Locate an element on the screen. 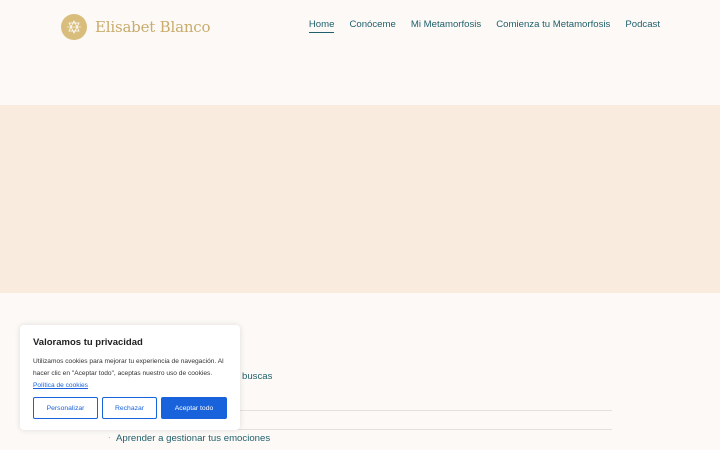  list-item: · Aprender a gestionar tus emociones is located at coordinates (189, 441).